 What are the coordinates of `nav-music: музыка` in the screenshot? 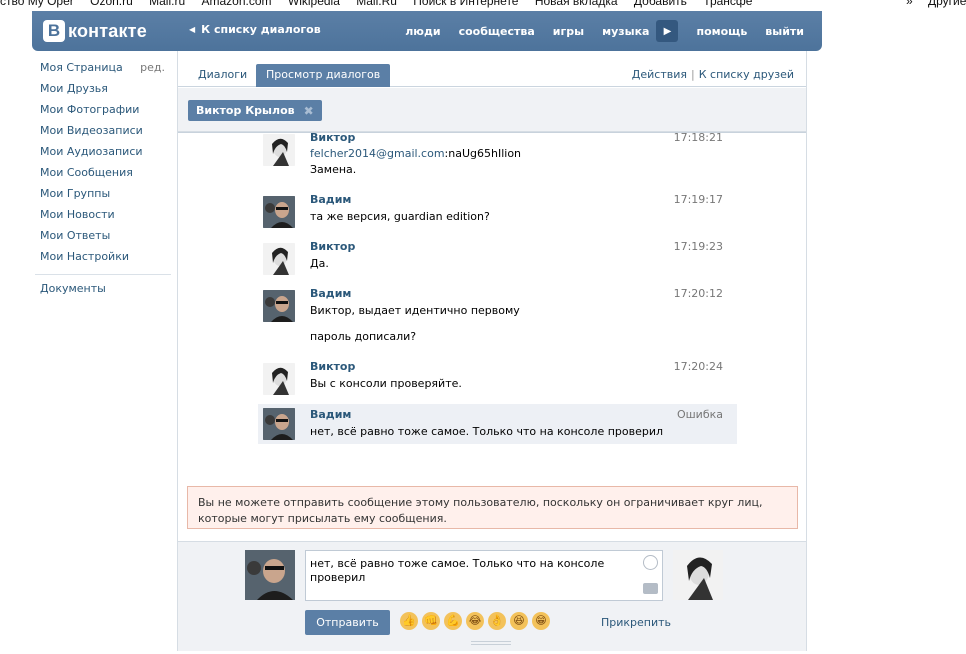 It's located at (625, 31).